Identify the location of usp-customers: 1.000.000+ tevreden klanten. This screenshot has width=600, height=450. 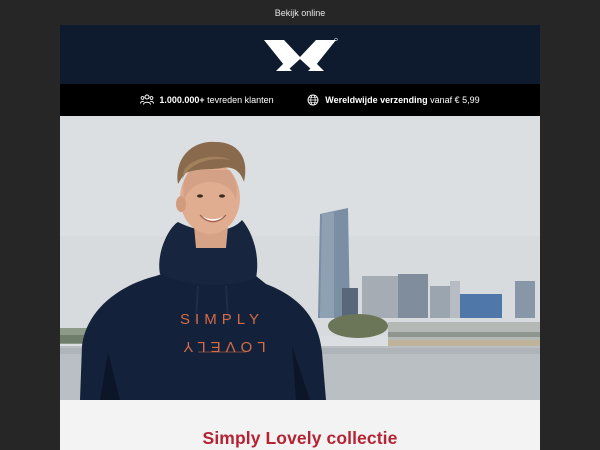
(207, 100).